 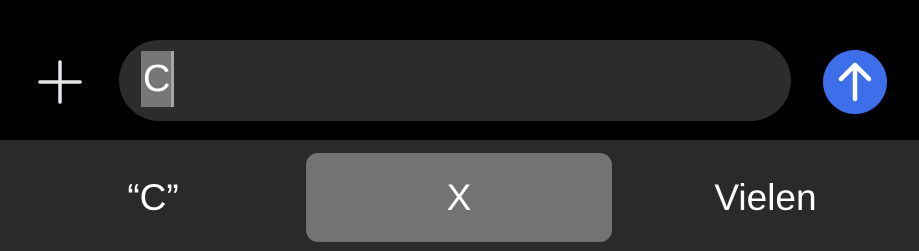 What do you see at coordinates (765, 197) in the screenshot?
I see `suggestion-word: Vielen` at bounding box center [765, 197].